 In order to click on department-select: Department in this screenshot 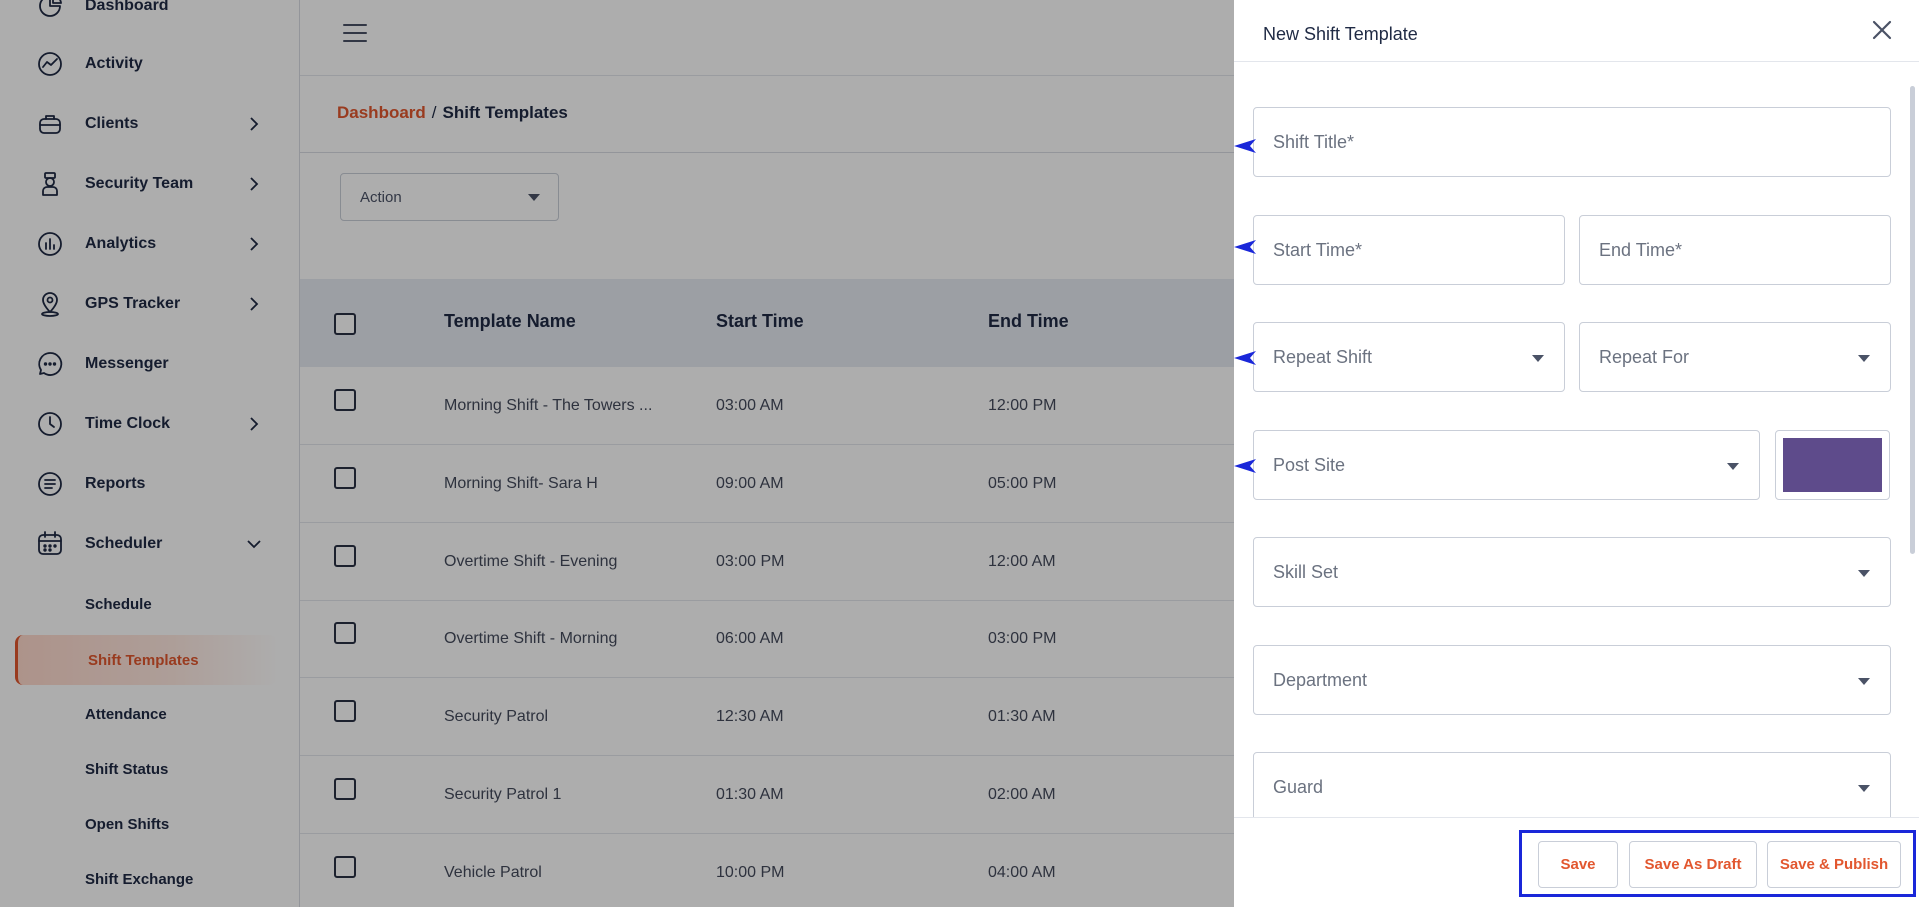, I will do `click(1572, 680)`.